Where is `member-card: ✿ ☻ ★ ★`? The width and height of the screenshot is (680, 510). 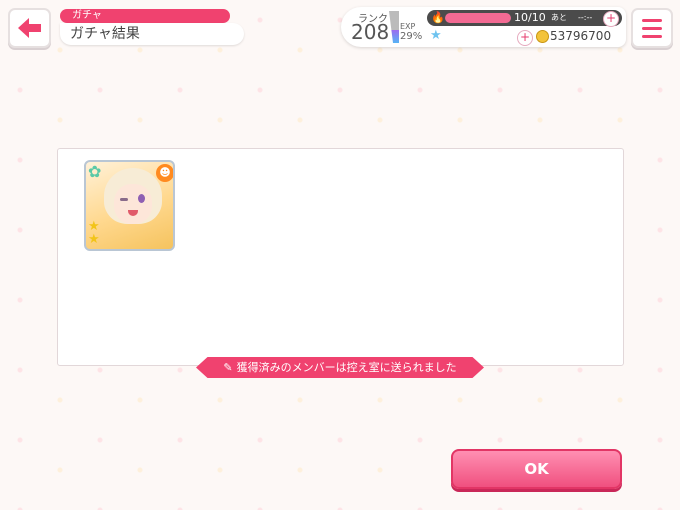 member-card: ✿ ☻ ★ ★ is located at coordinates (129, 205).